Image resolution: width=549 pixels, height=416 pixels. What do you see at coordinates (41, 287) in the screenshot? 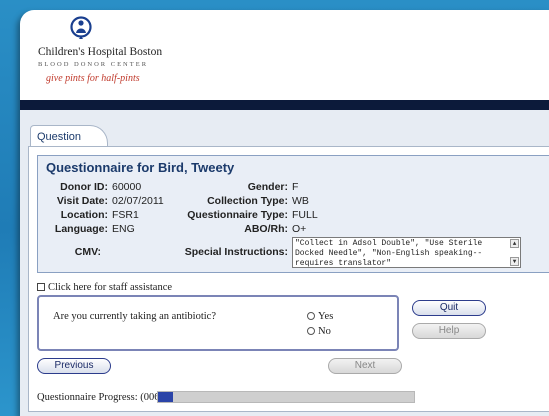
I see `staff-assistance-checkbox` at bounding box center [41, 287].